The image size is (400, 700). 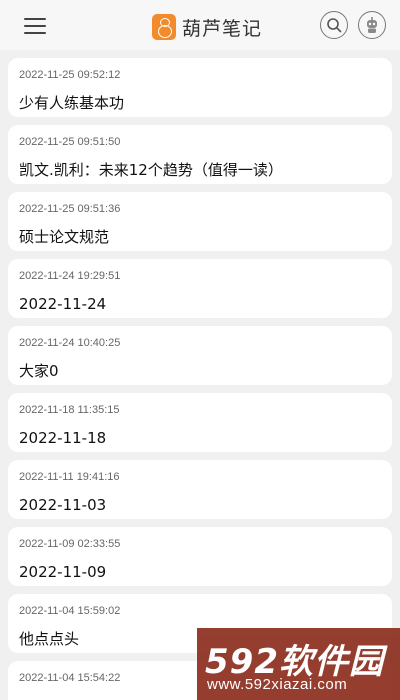 What do you see at coordinates (69, 477) in the screenshot?
I see `note-timestamp: 2022-11-11 19:41:16` at bounding box center [69, 477].